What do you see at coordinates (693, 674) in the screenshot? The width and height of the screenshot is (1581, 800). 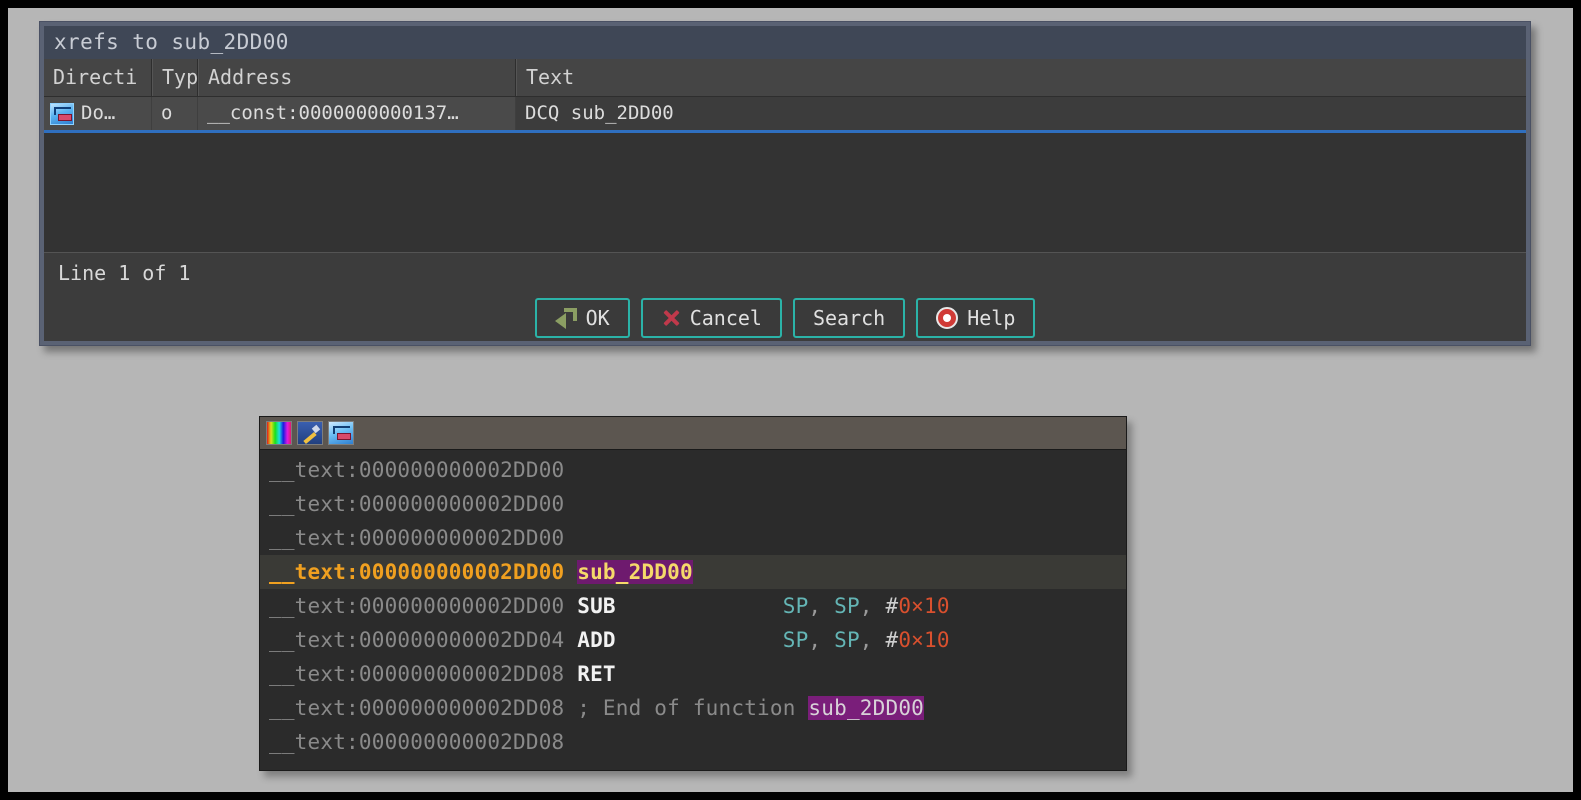 I see `disassembly-line: __text:000000000002DD08 RET` at bounding box center [693, 674].